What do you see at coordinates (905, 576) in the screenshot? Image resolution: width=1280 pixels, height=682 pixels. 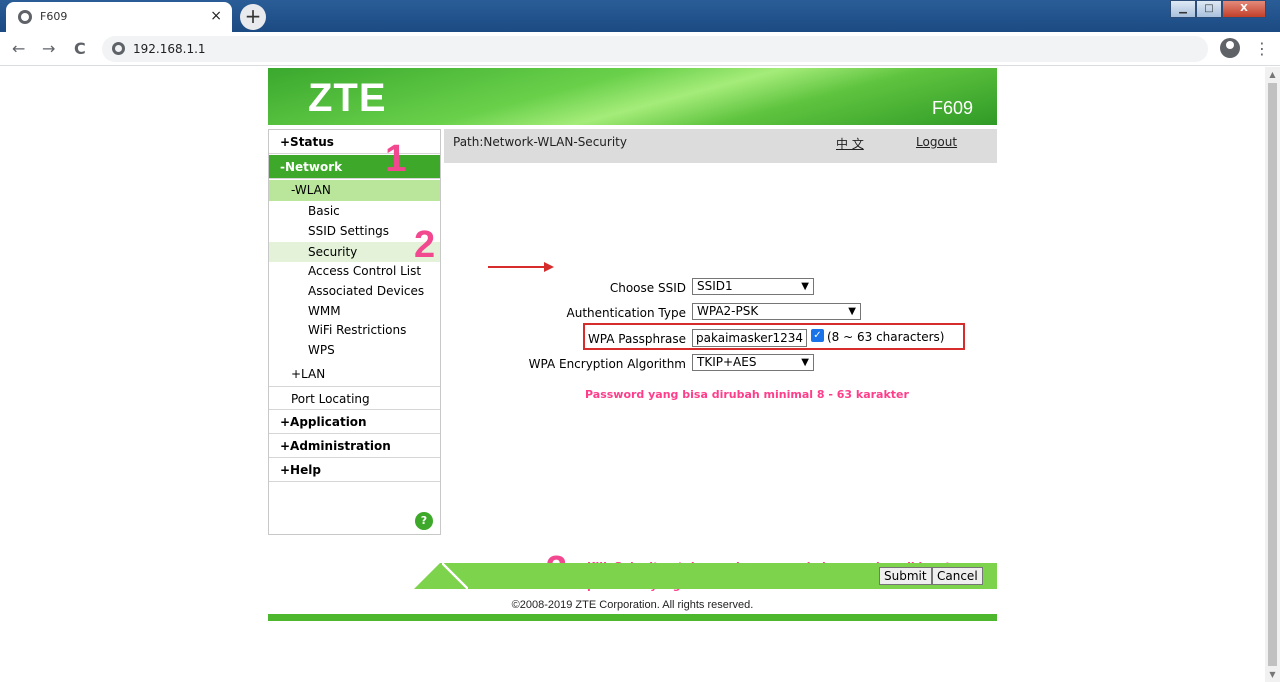 I see `submit-button: Submit` at bounding box center [905, 576].